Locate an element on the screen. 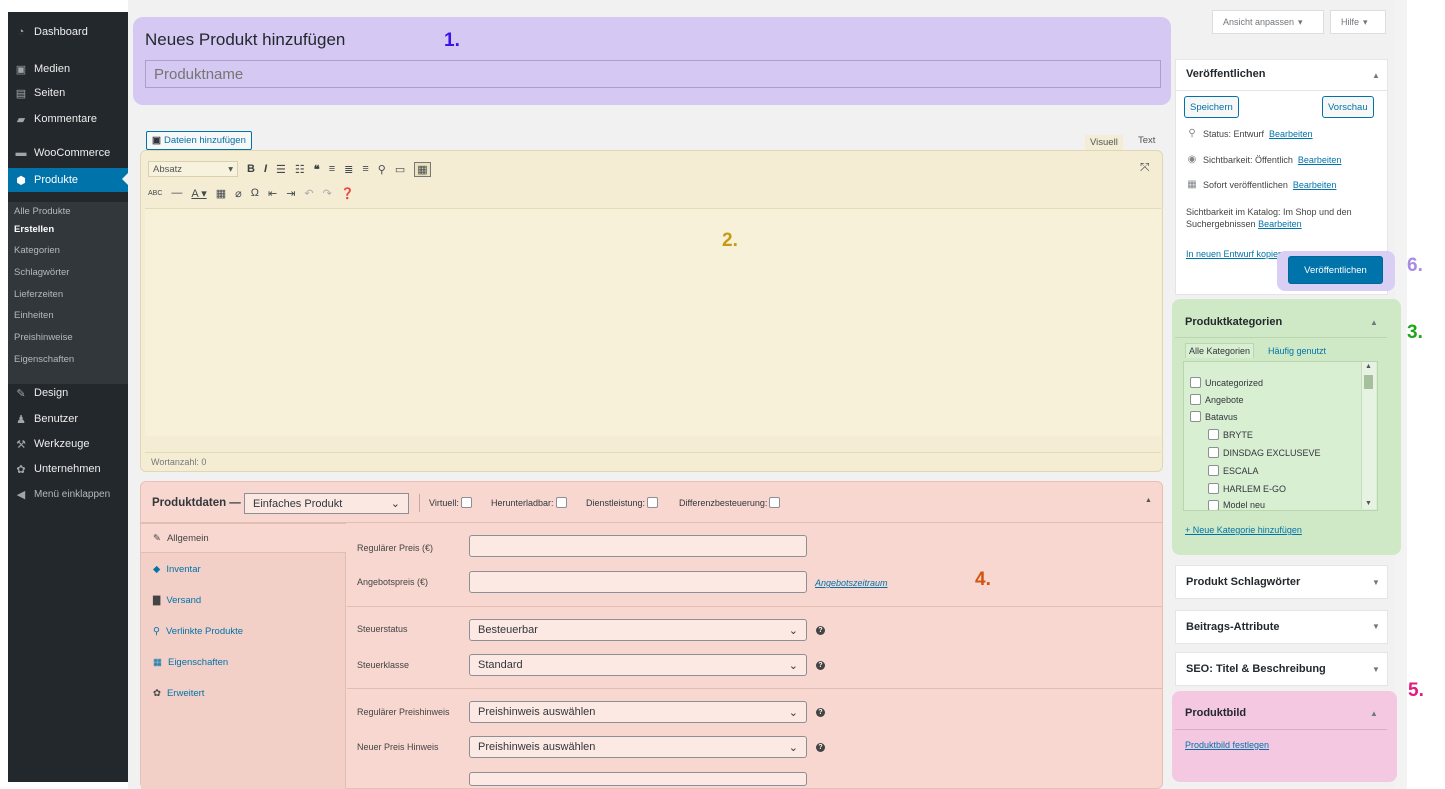  category-item: BRYTE is located at coordinates (1230, 434).